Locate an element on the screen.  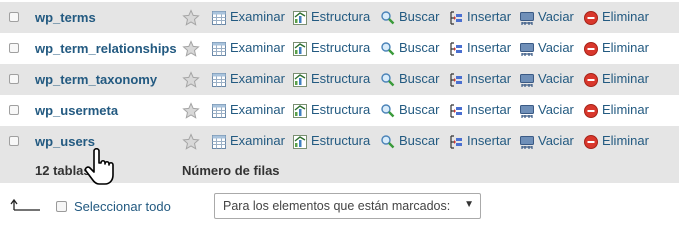
select-all-label: Seleccionar todo is located at coordinates (122, 206).